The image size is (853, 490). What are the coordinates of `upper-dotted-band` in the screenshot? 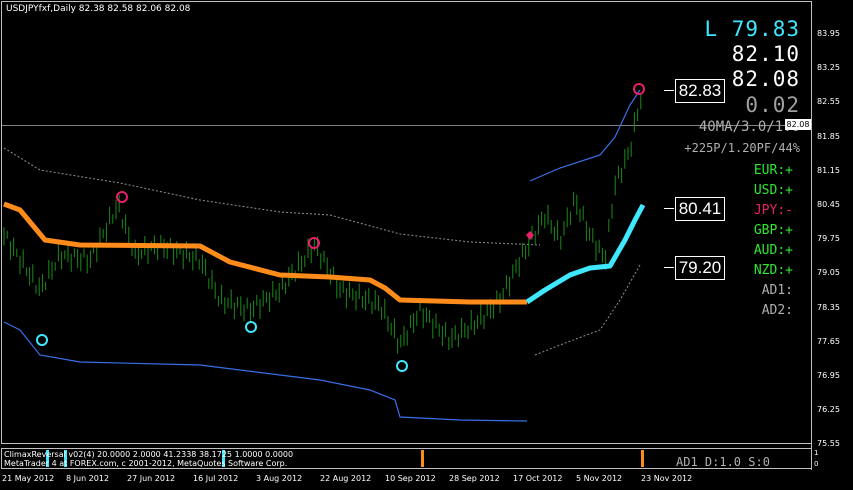 It's located at (272, 196).